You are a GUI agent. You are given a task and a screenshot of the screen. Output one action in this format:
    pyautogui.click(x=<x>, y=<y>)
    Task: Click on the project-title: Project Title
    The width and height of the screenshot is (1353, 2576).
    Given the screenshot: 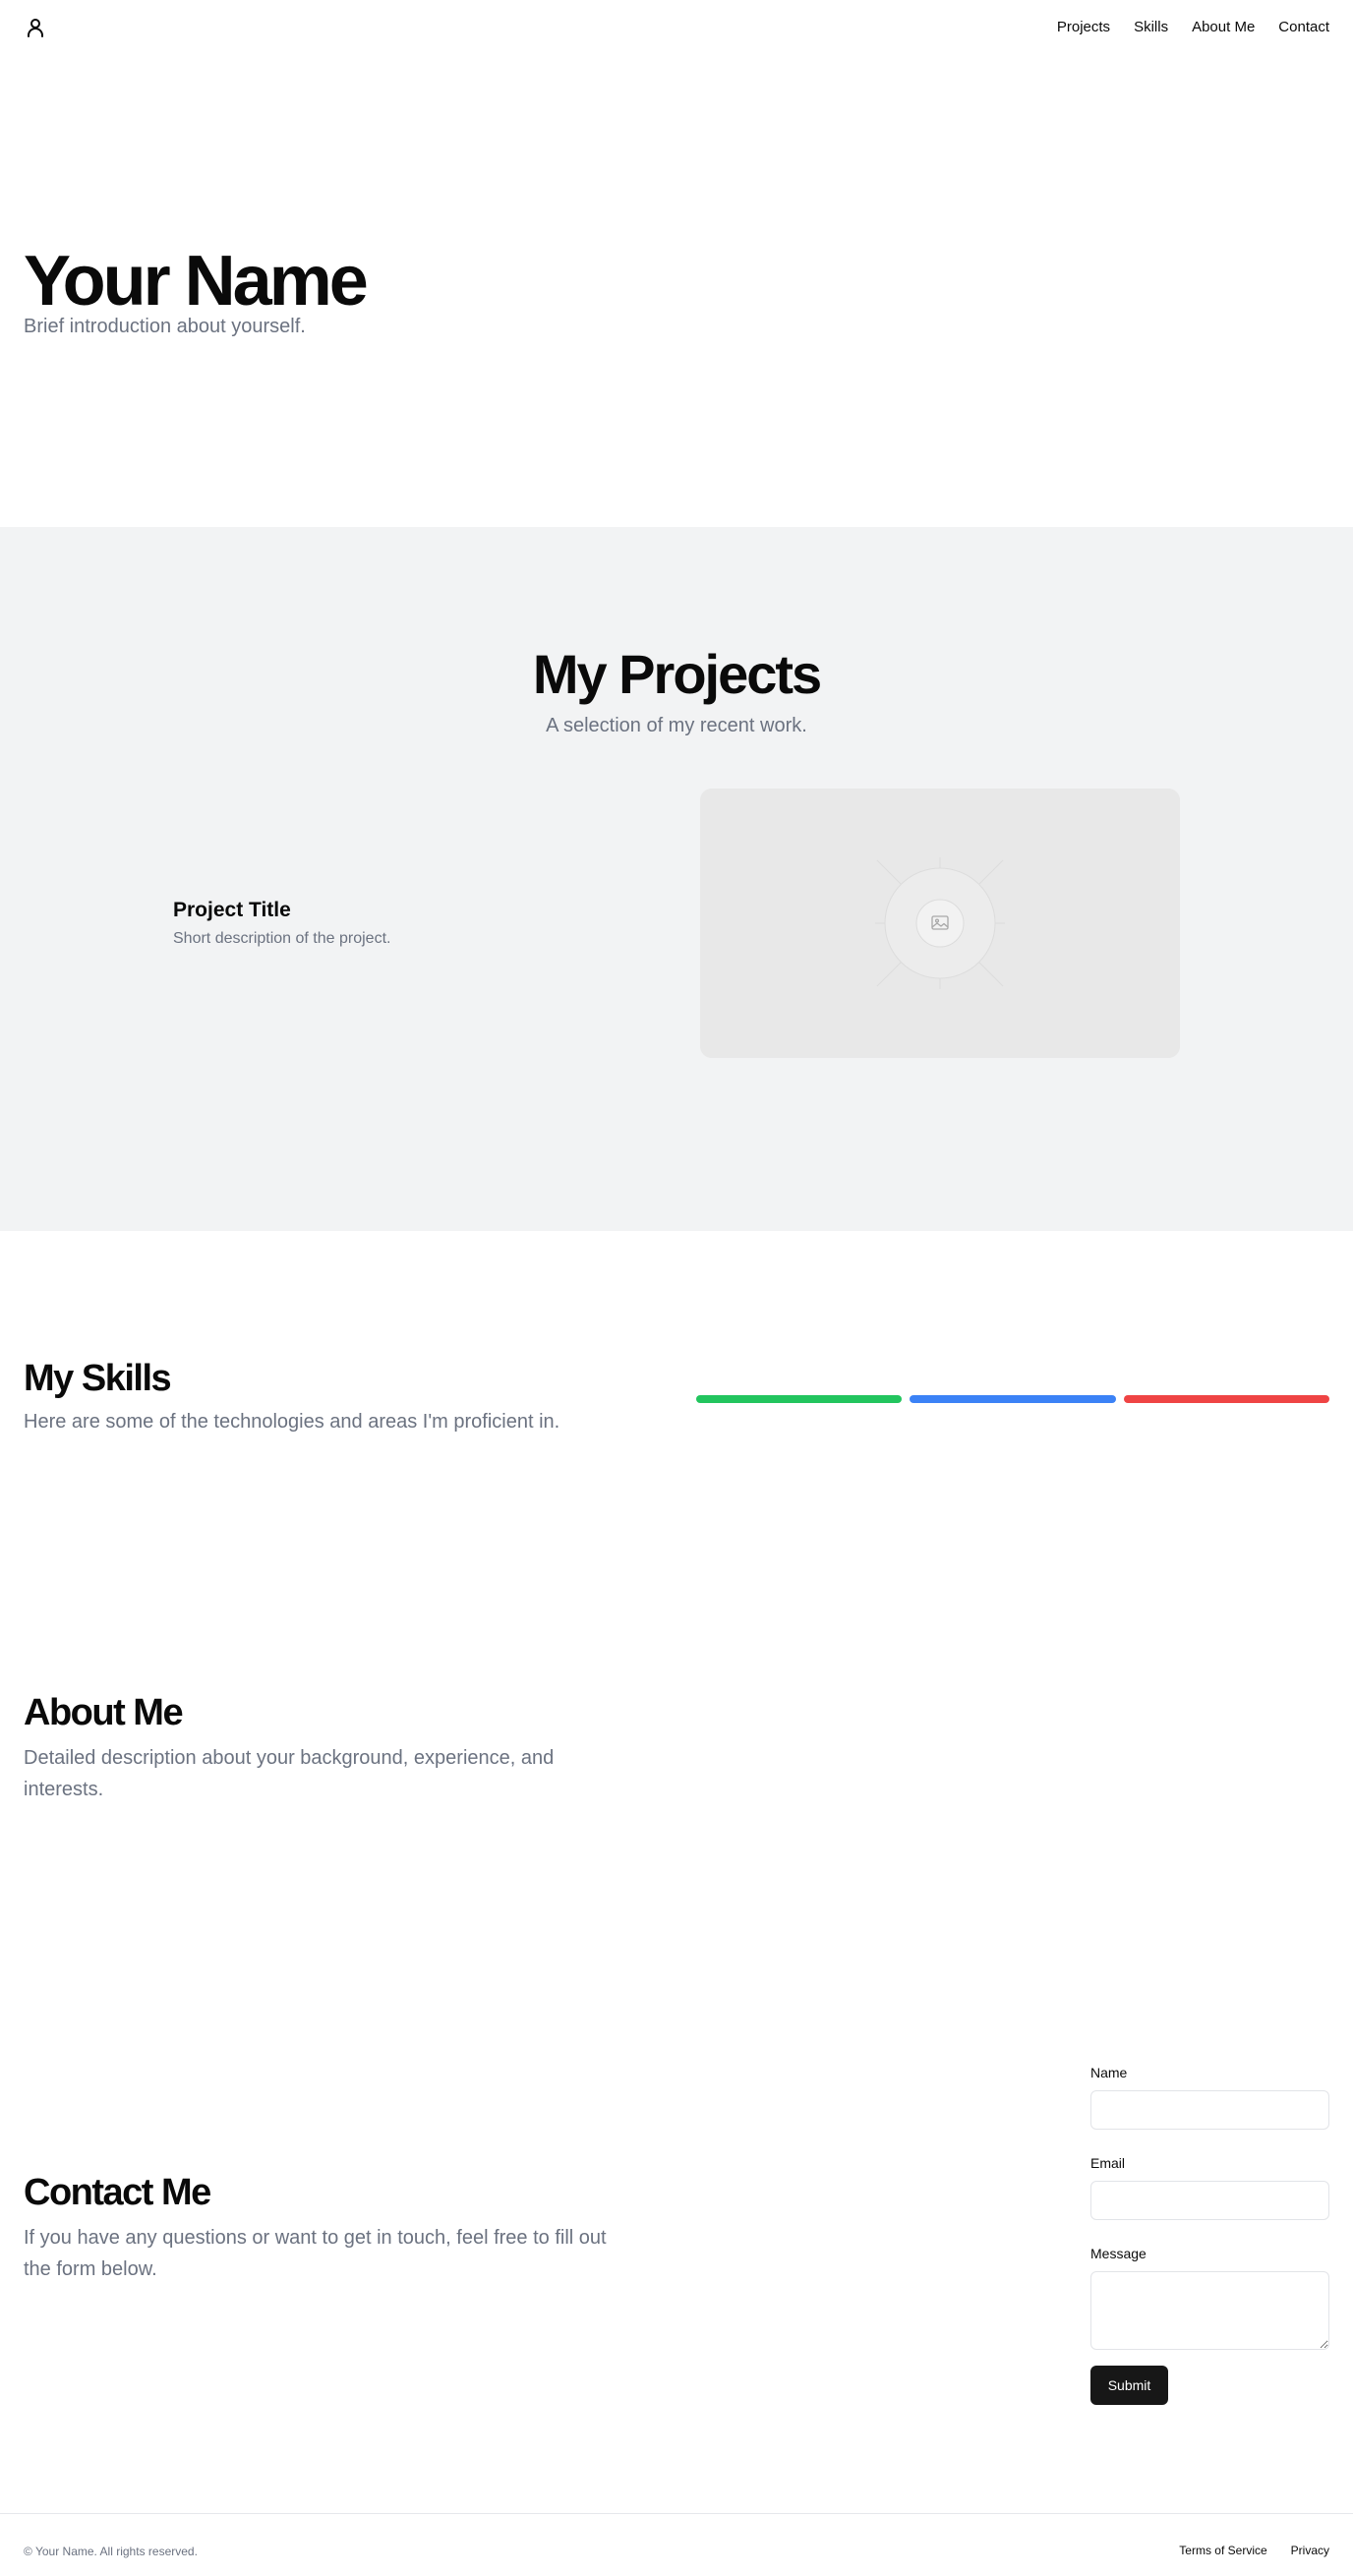 What is the action you would take?
    pyautogui.click(x=232, y=910)
    